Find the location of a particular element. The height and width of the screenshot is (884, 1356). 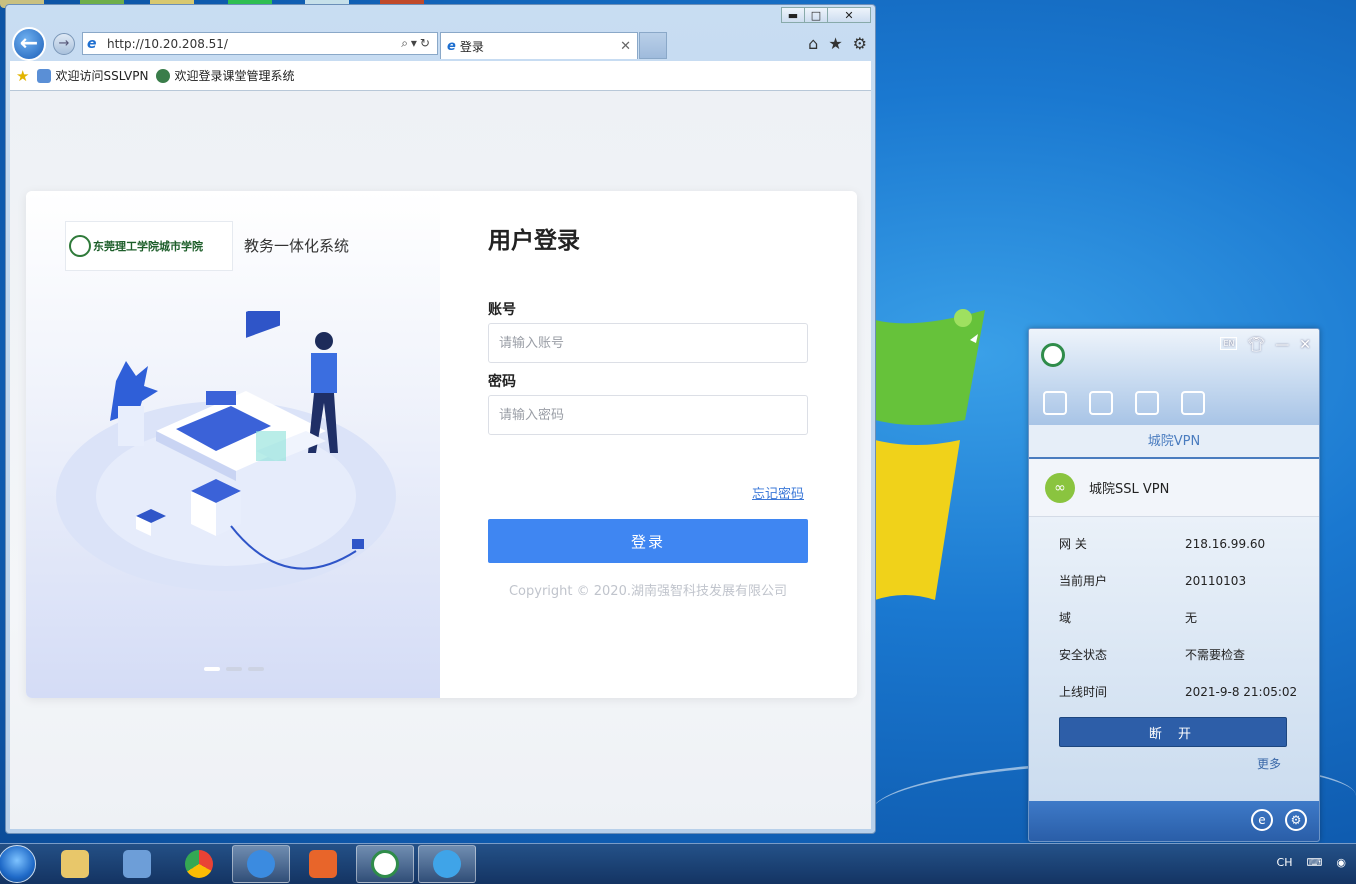

browser-toolbar: ⌂ ★ ⚙ is located at coordinates (837, 43).